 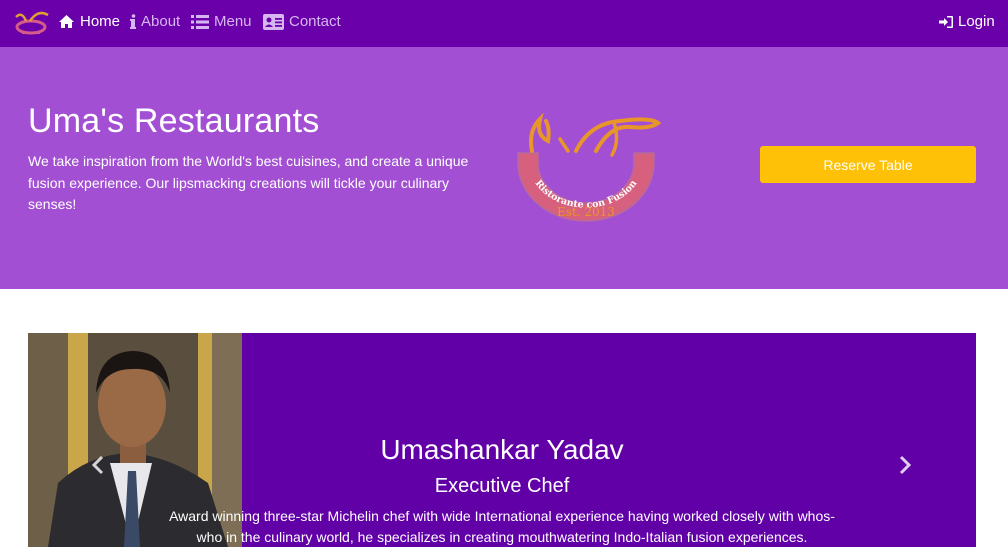 I want to click on chef-name: Umashankar Yadav, so click(x=502, y=449).